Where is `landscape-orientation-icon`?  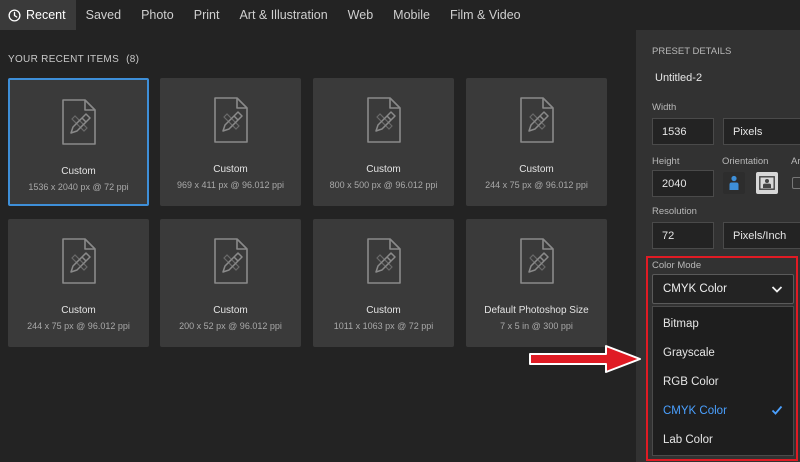
landscape-orientation-icon is located at coordinates (767, 183).